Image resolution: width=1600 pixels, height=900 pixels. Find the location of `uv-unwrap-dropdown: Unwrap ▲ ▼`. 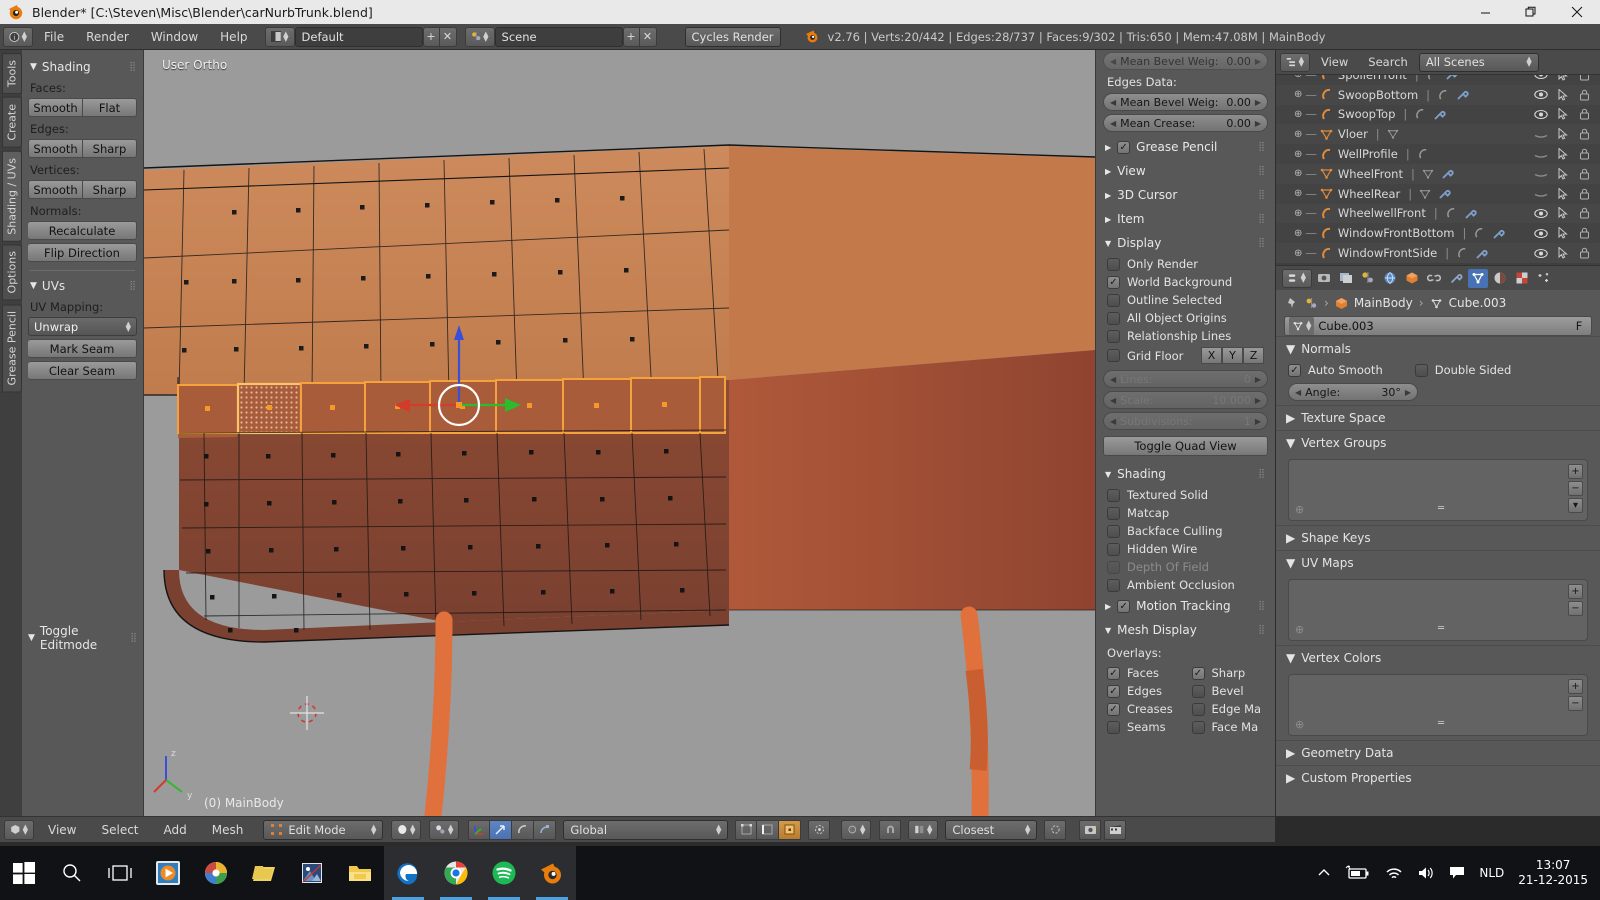

uv-unwrap-dropdown: Unwrap ▲ ▼ is located at coordinates (82, 326).